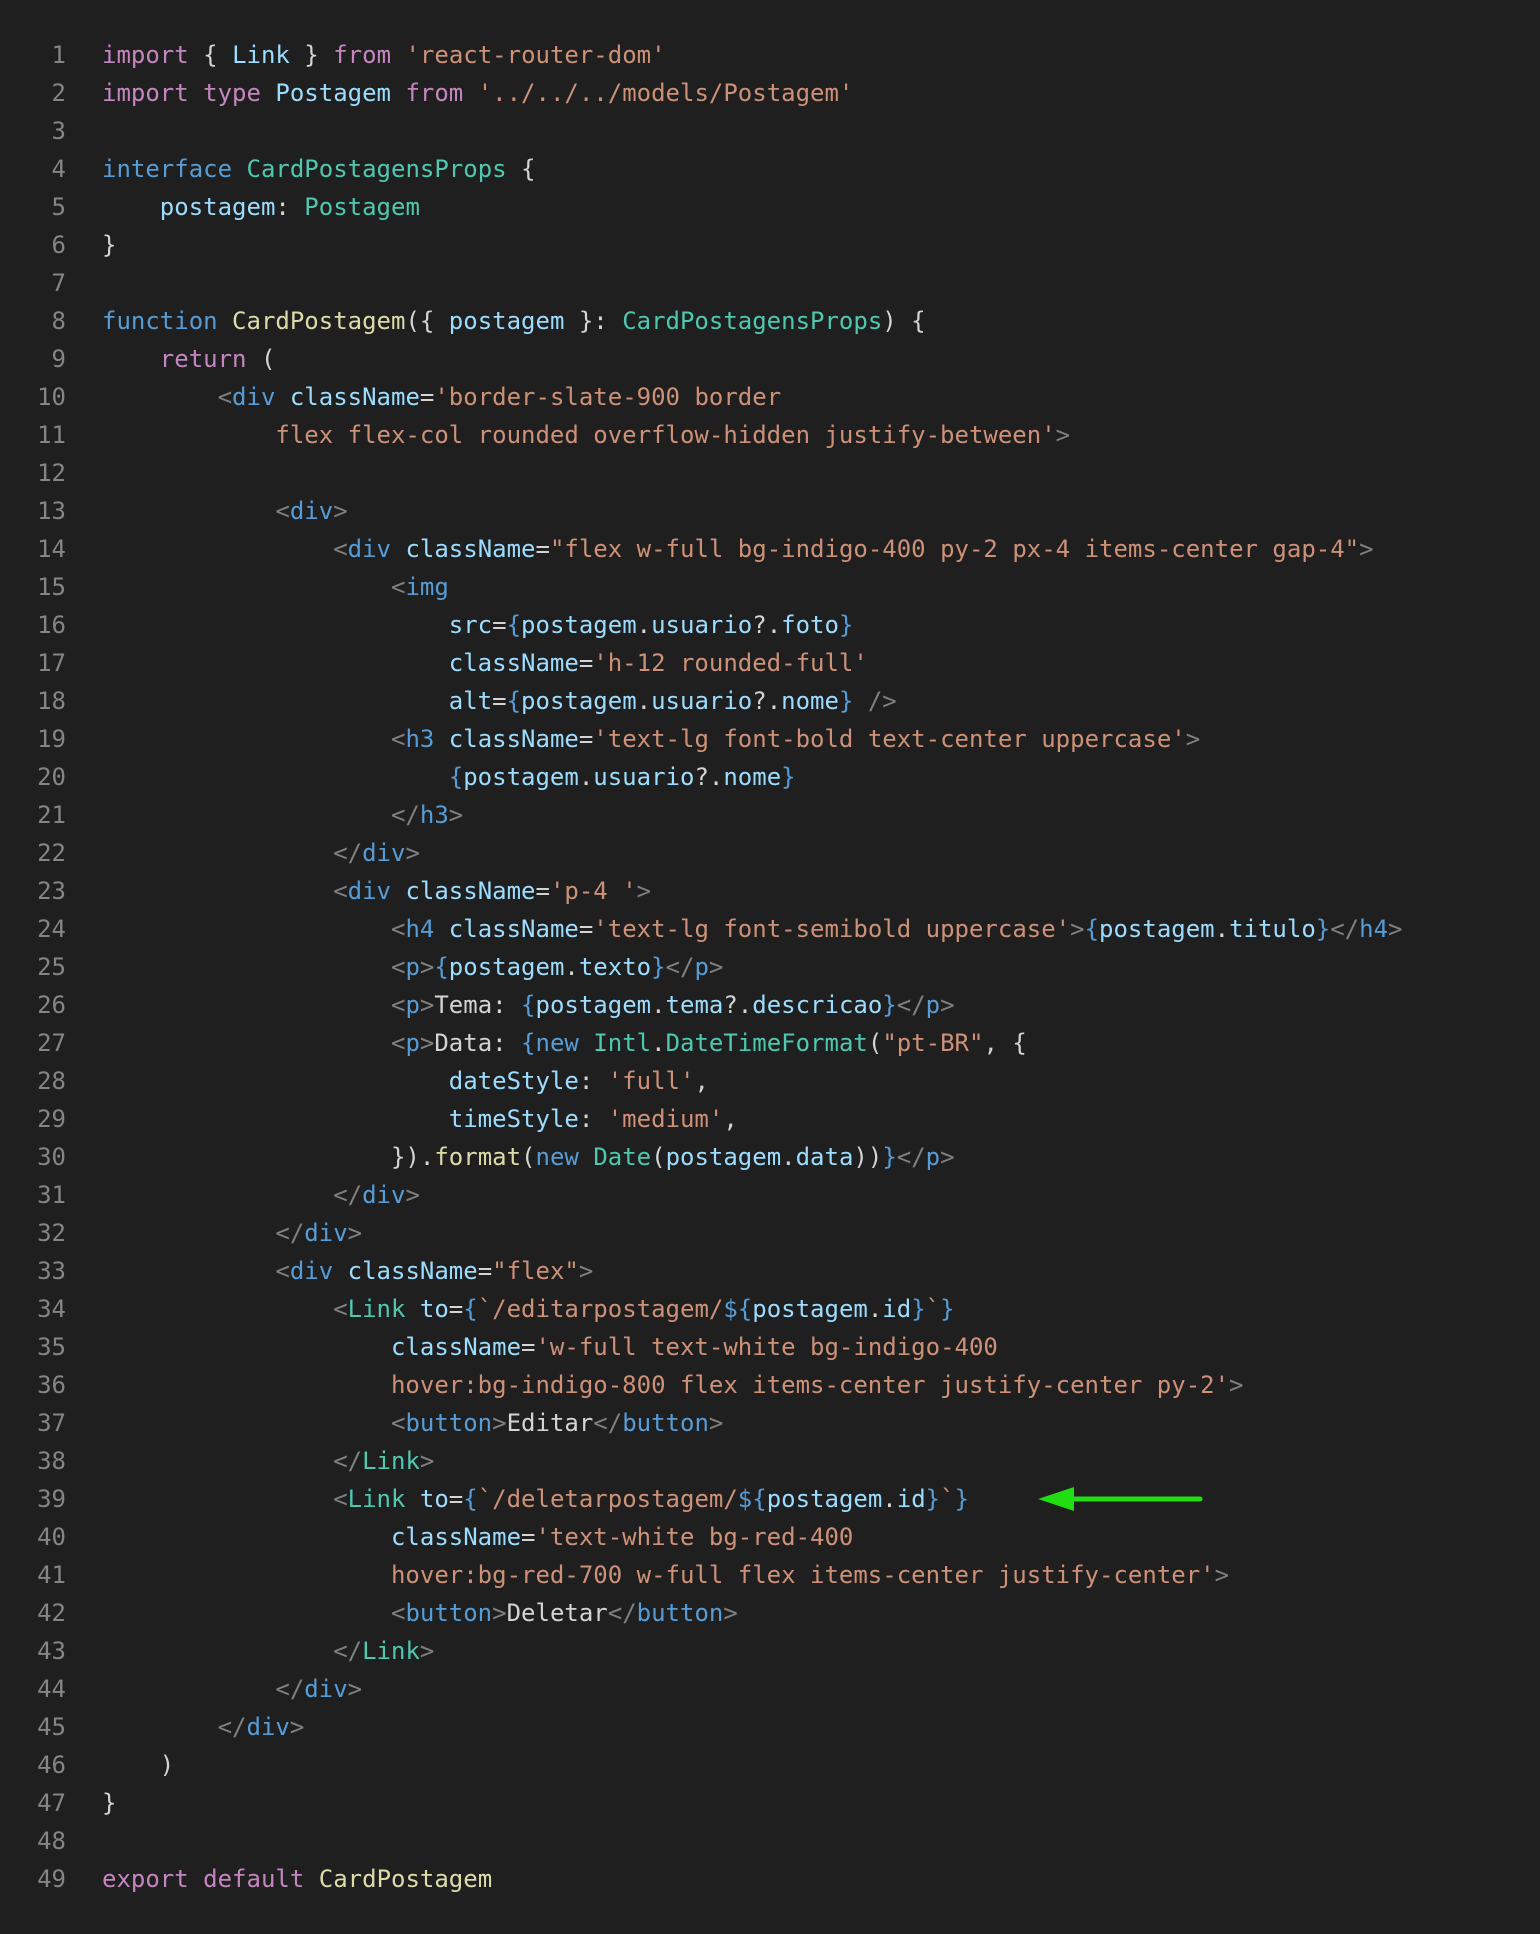  Describe the element at coordinates (770, 815) in the screenshot. I see `code-line: 21 </h3>` at that location.